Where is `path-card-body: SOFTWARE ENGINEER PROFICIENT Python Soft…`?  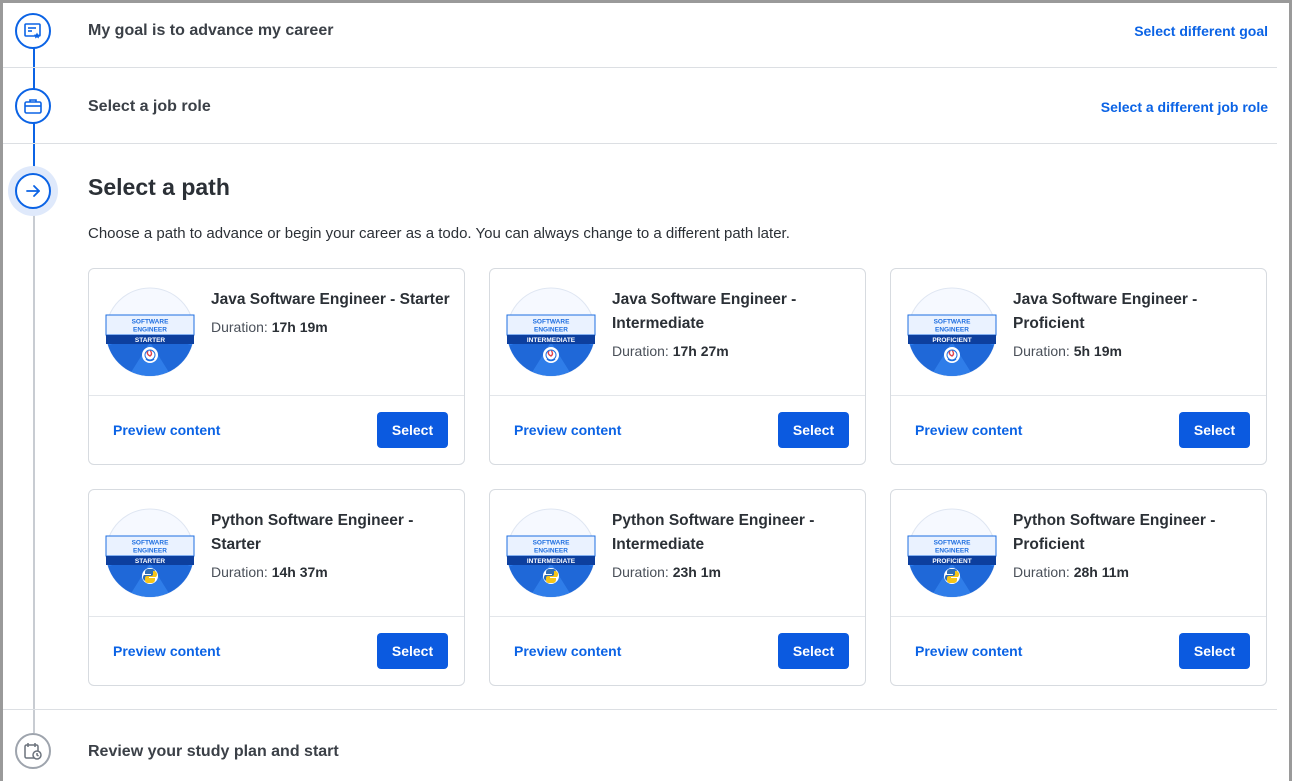 path-card-body: SOFTWARE ENGINEER PROFICIENT Python Soft… is located at coordinates (1078, 553).